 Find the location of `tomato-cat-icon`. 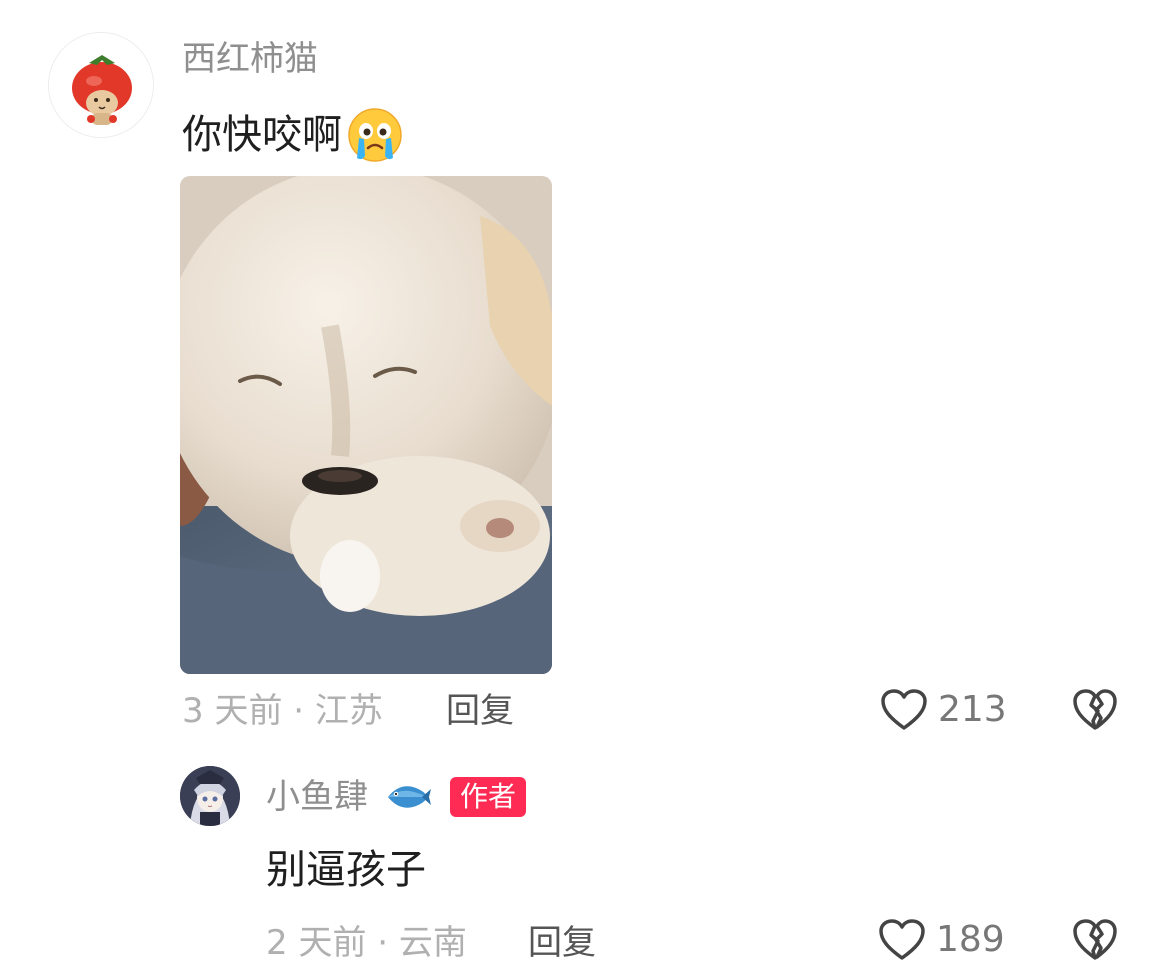

tomato-cat-icon is located at coordinates (101, 85).